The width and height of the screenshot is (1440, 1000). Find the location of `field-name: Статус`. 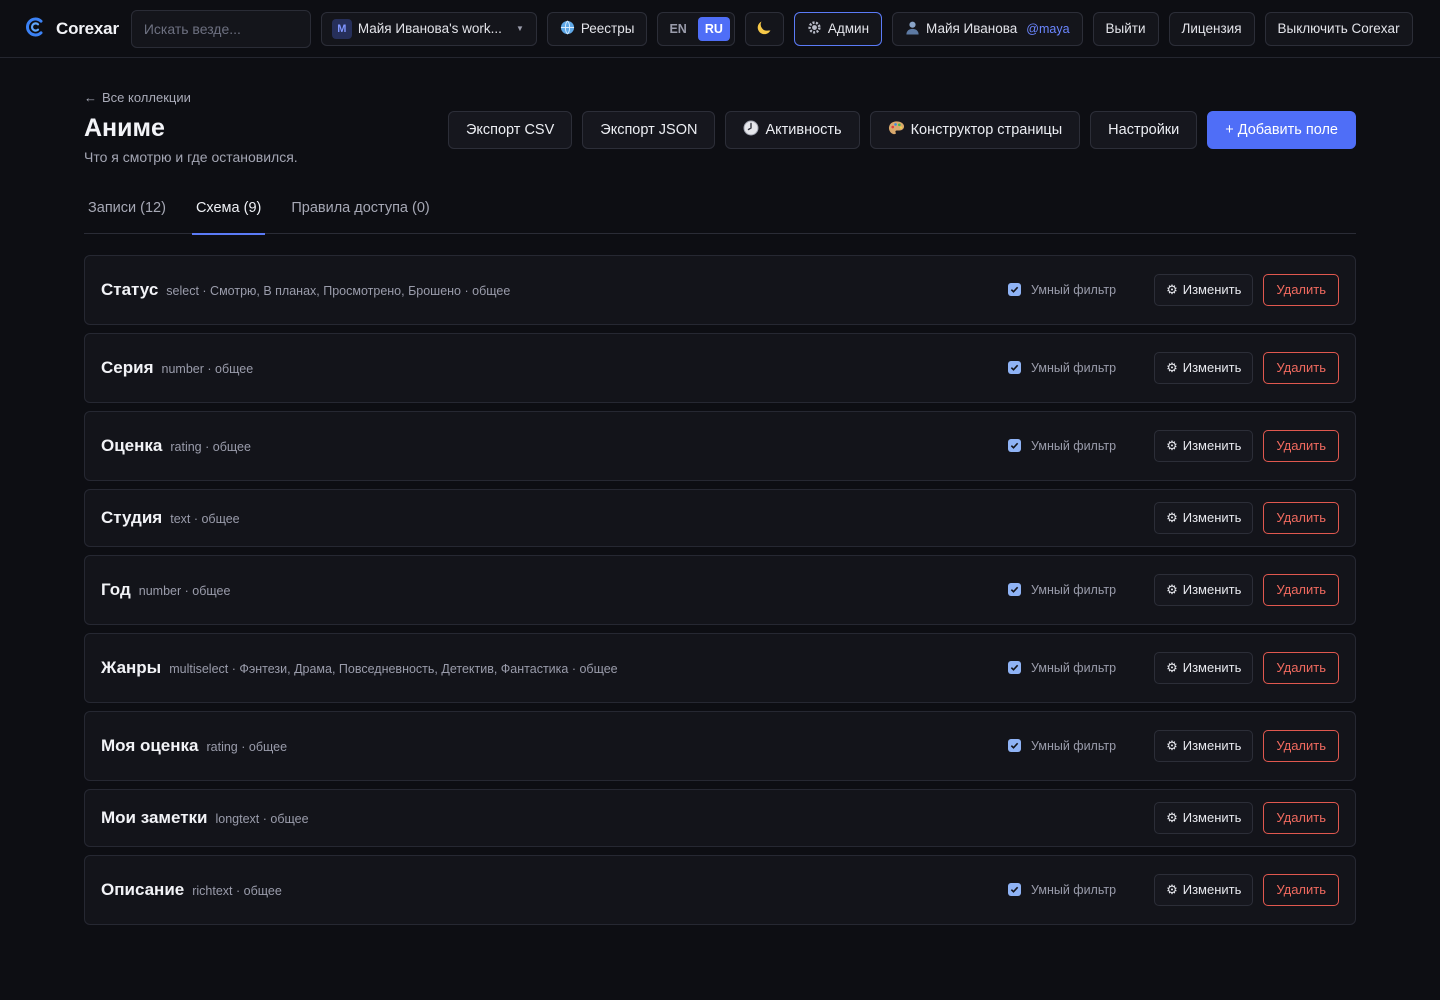

field-name: Статус is located at coordinates (130, 289).